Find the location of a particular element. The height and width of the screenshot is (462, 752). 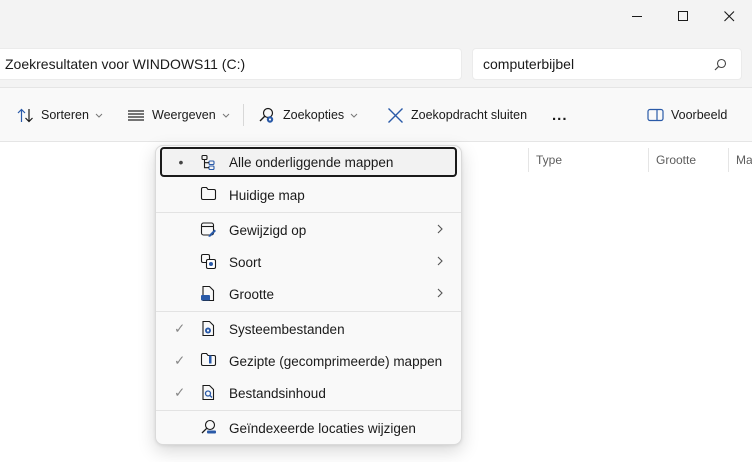

column-header-modified: Ma is located at coordinates (740, 160).